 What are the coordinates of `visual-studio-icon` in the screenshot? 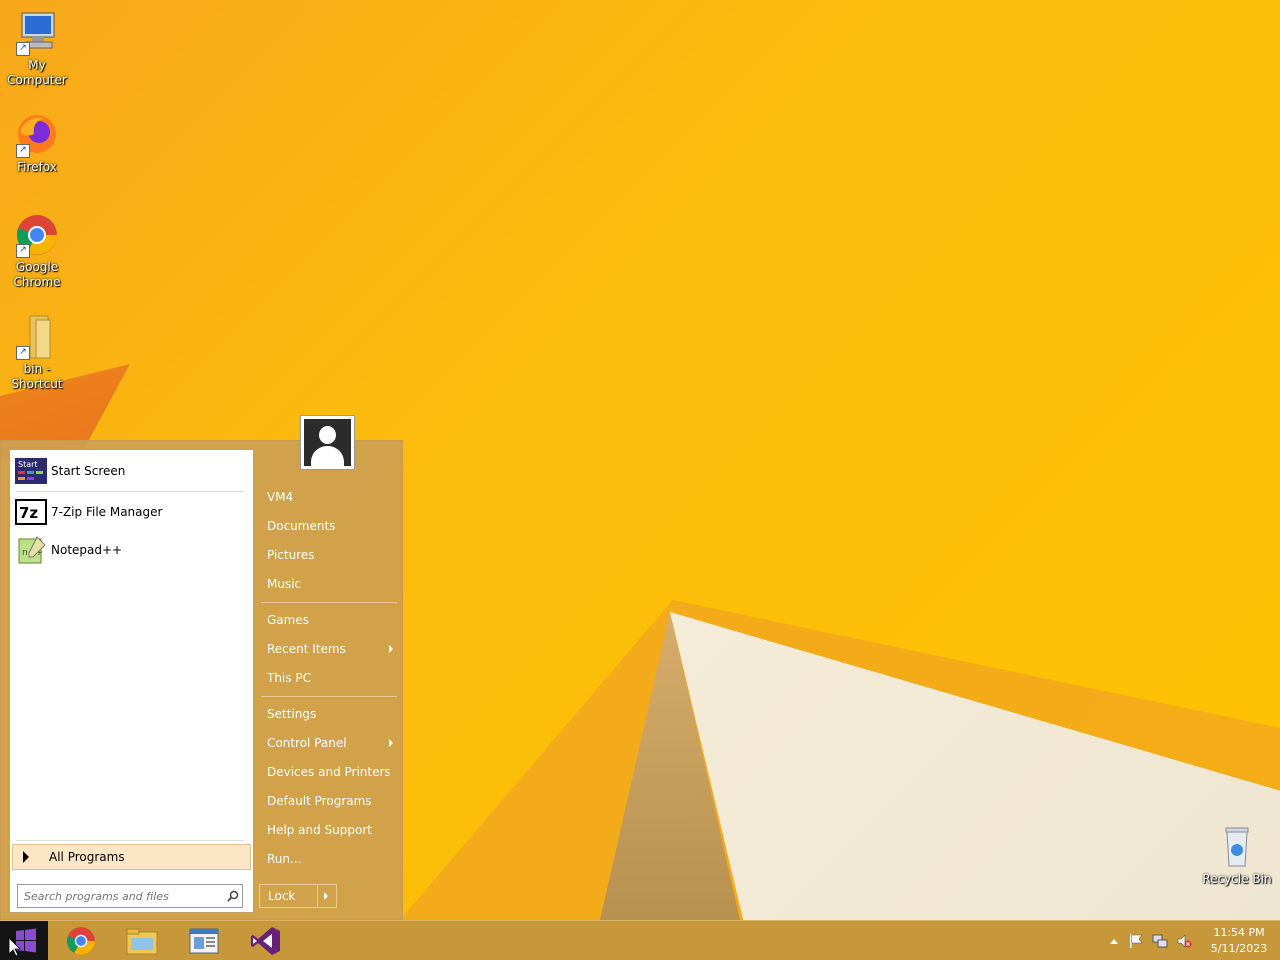 It's located at (265, 941).